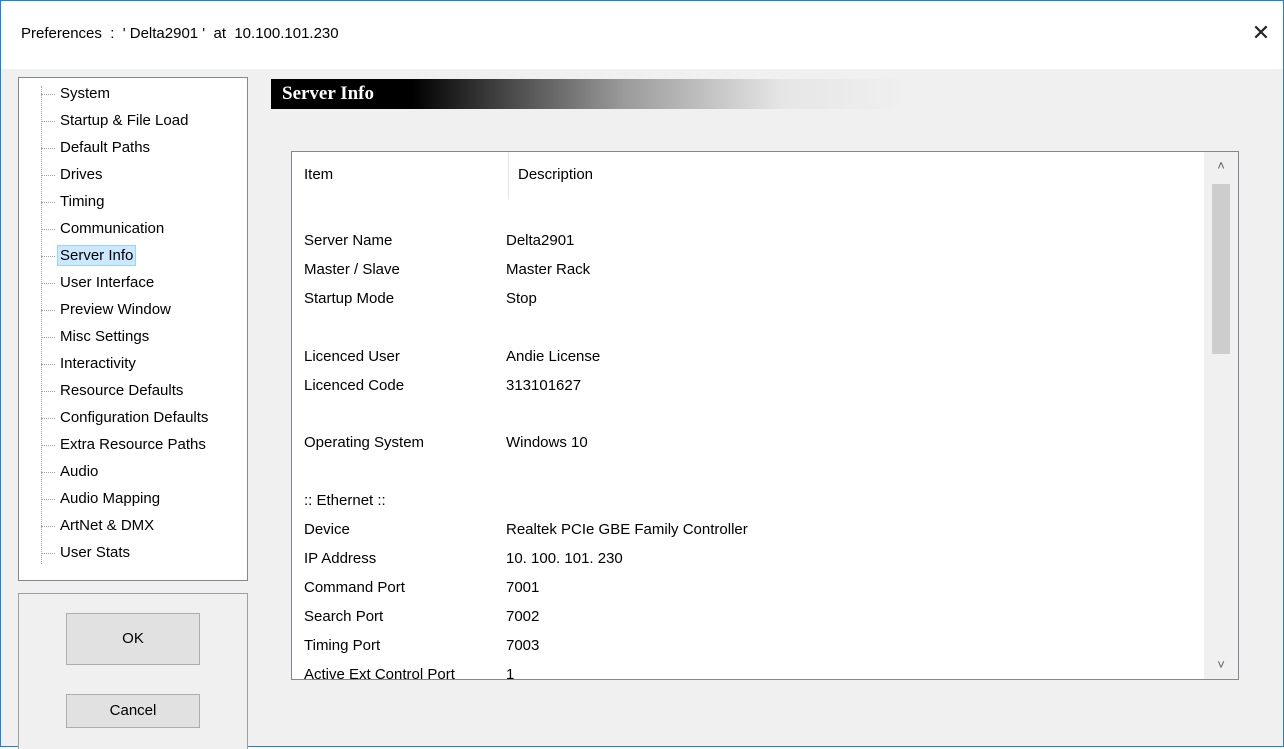  I want to click on list-row: Server Name Delta2901, so click(747, 242).